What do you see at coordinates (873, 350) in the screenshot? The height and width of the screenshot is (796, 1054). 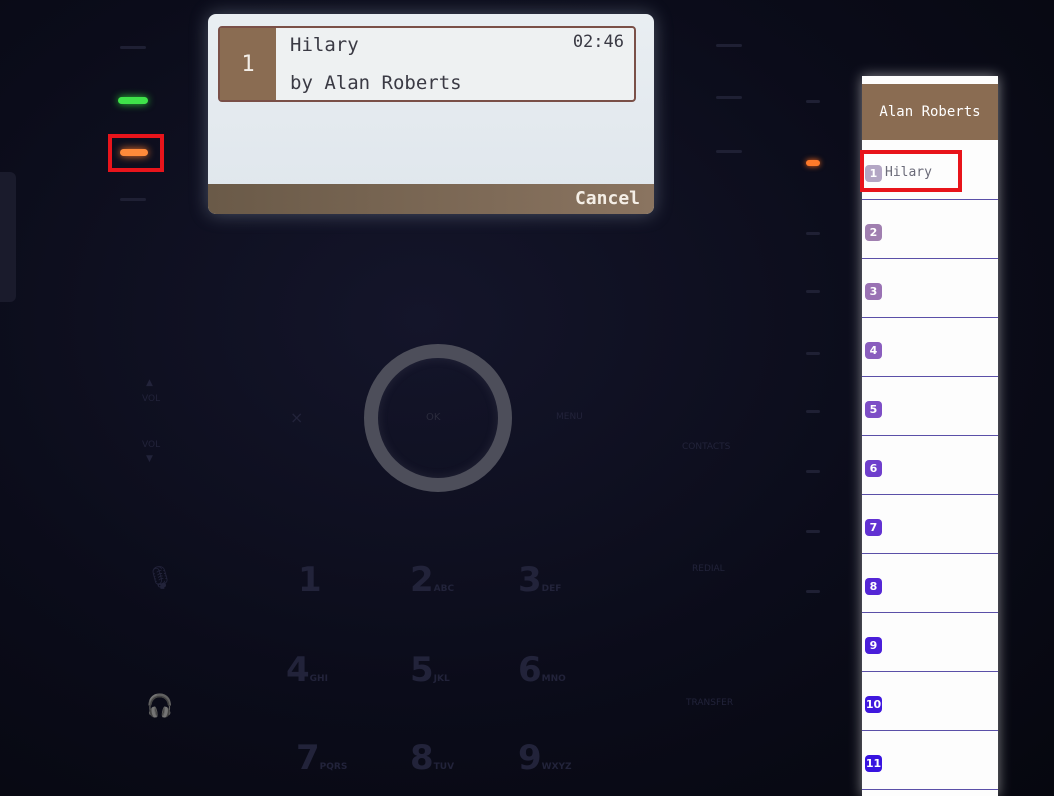 I see `row-number-badge: 4` at bounding box center [873, 350].